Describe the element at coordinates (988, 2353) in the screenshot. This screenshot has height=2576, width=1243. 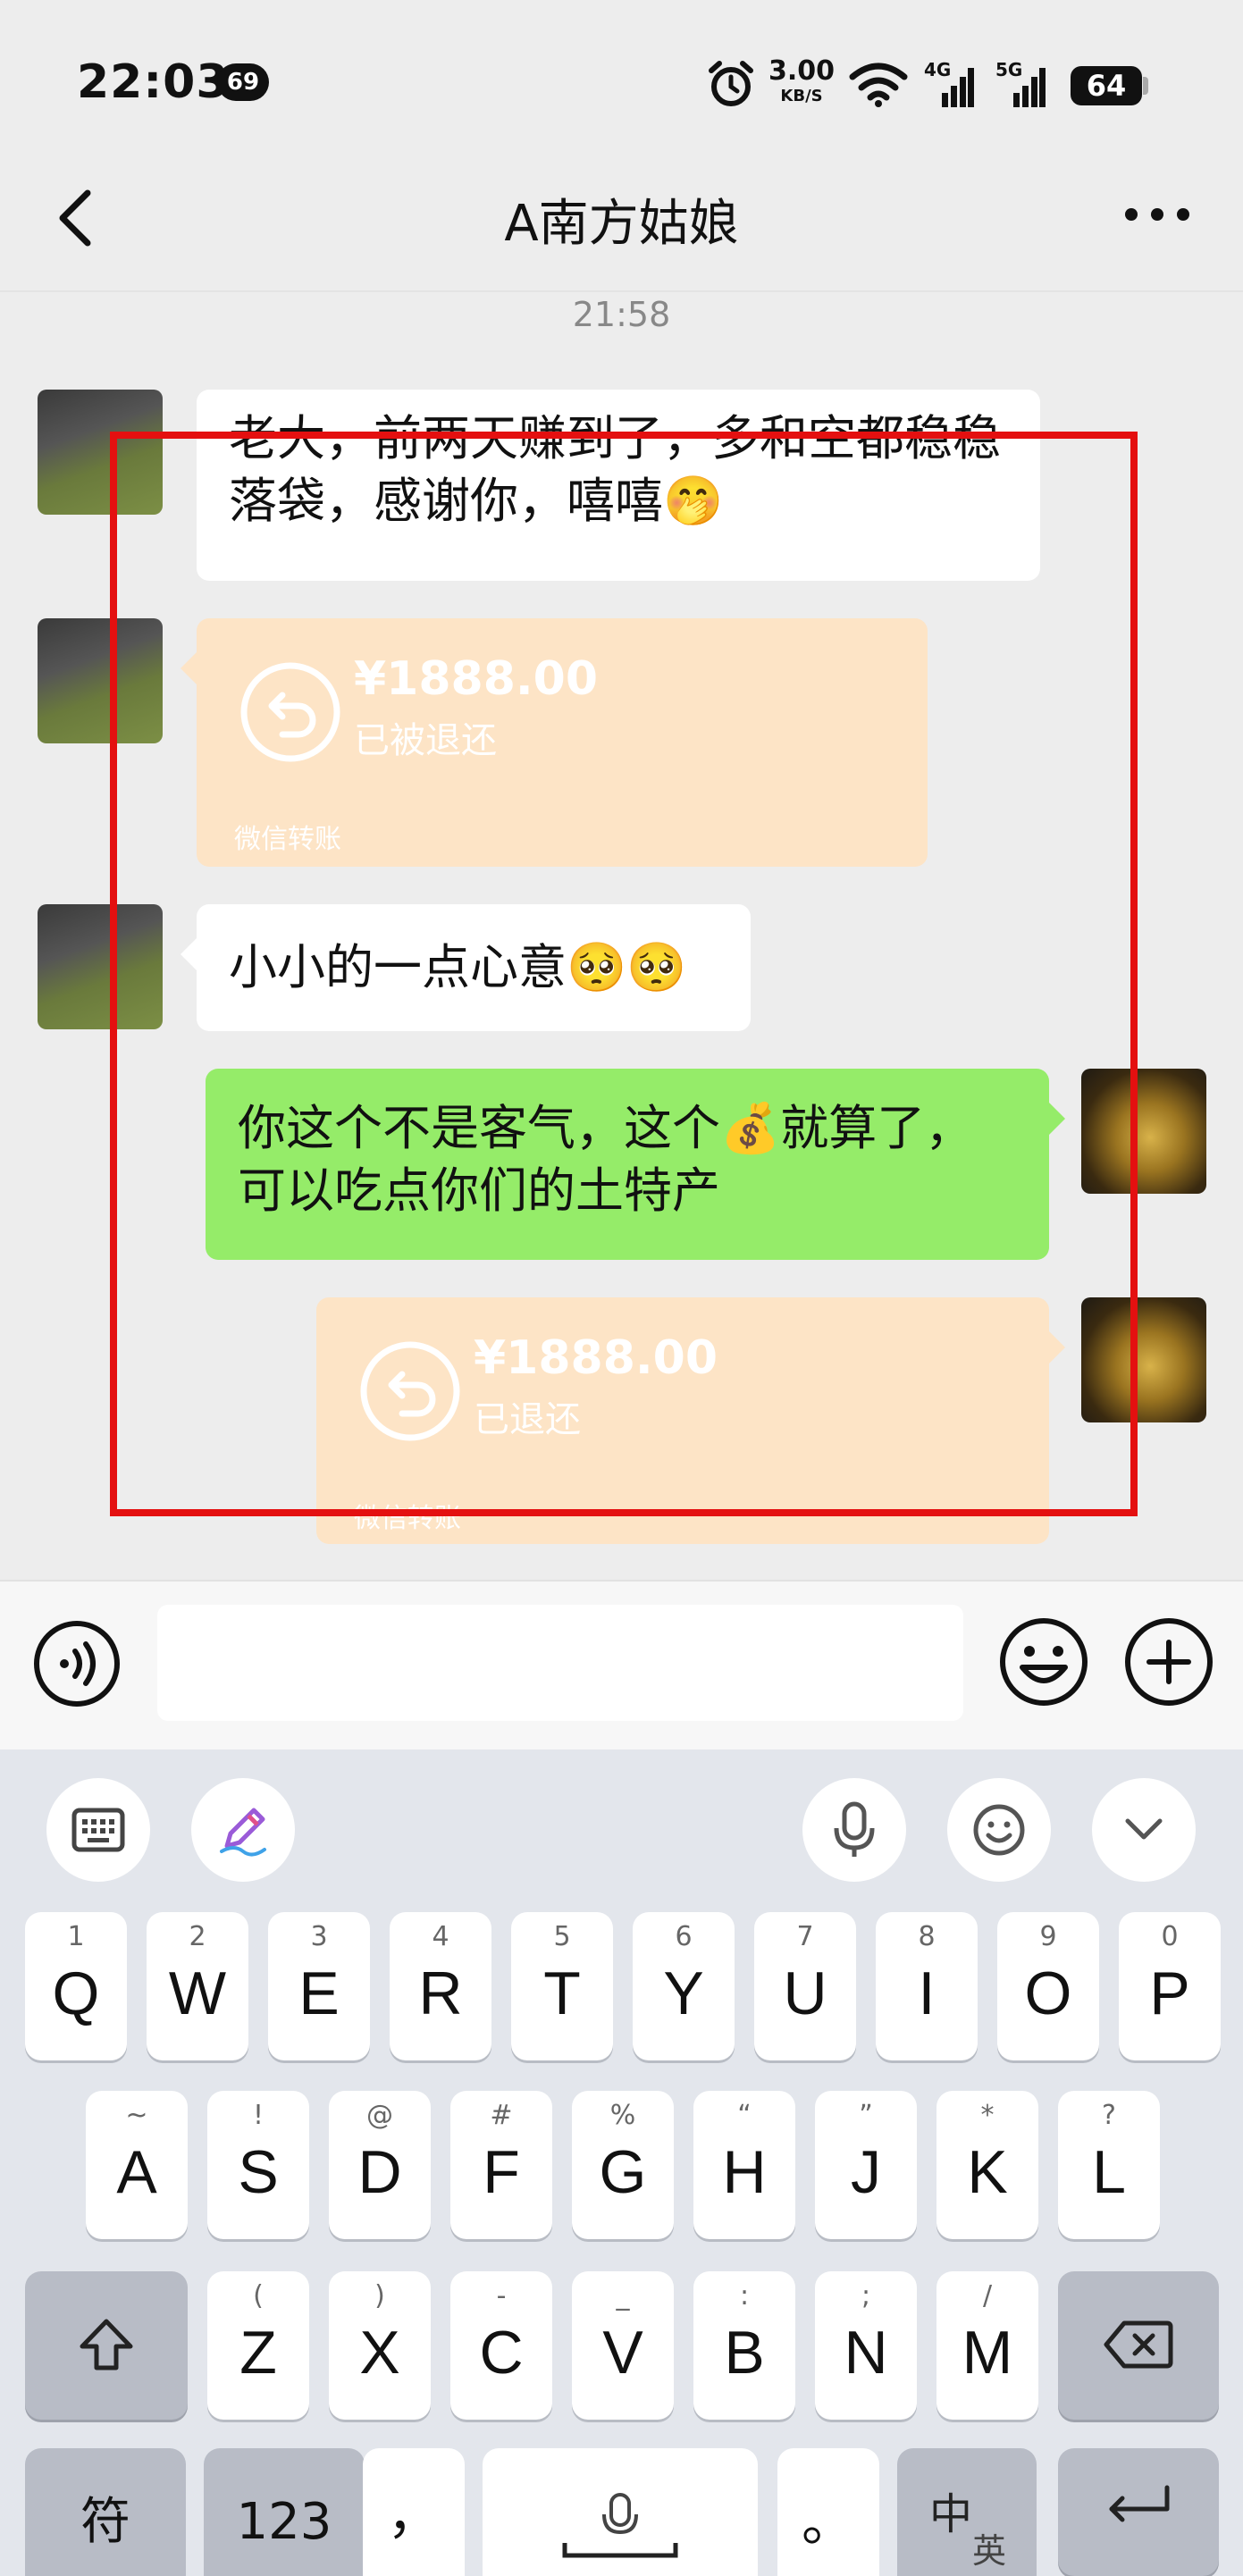
I see `key-label: M` at that location.